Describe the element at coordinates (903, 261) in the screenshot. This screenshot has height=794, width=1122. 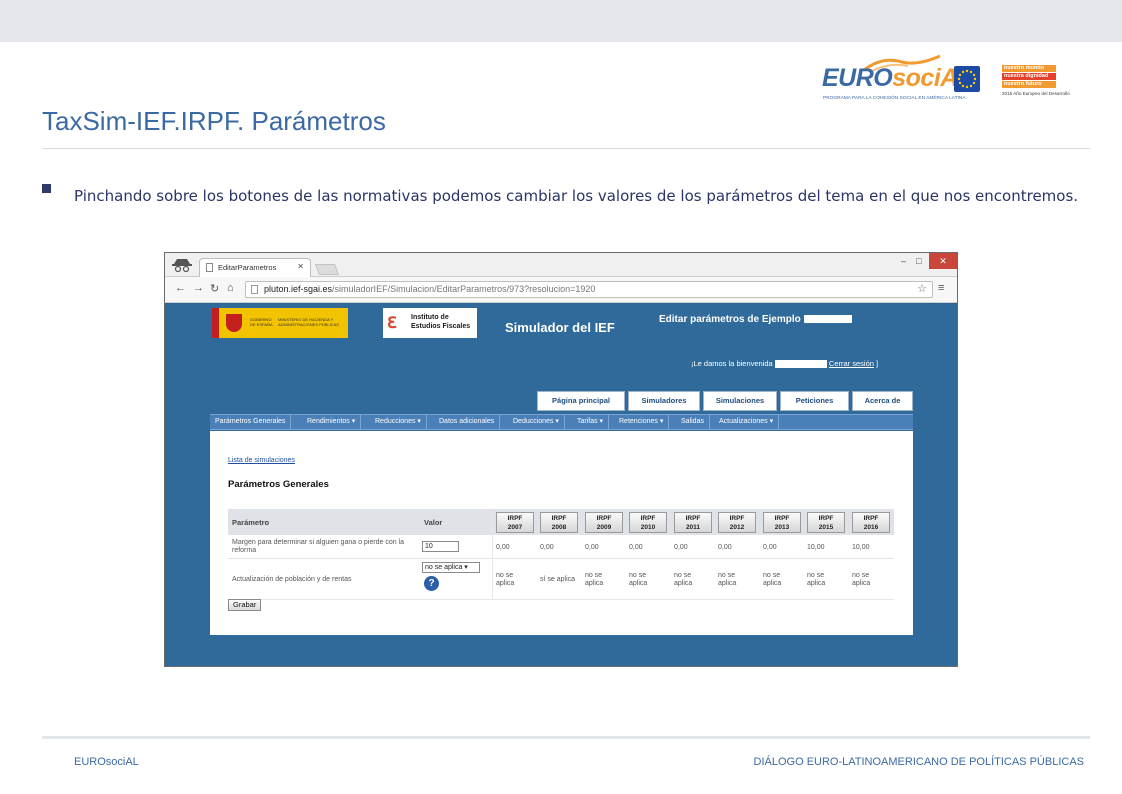
I see `minimize-icon: ‒` at that location.